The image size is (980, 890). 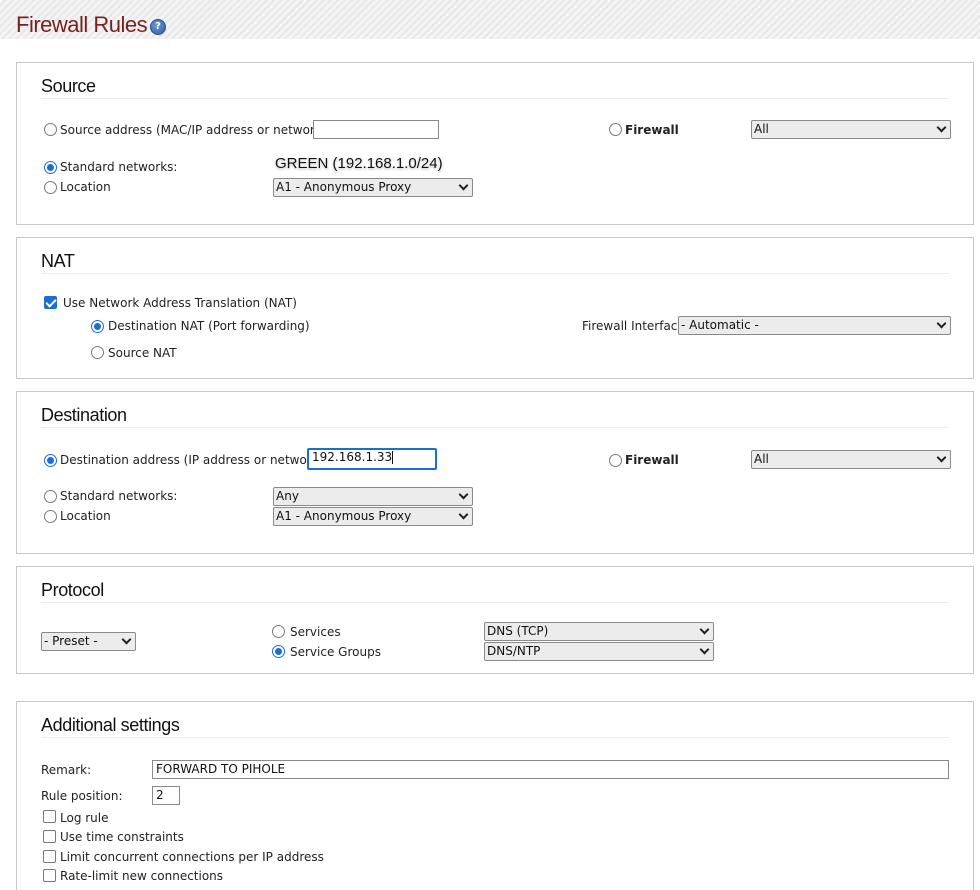 What do you see at coordinates (851, 129) in the screenshot?
I see `source-firewall-select: All` at bounding box center [851, 129].